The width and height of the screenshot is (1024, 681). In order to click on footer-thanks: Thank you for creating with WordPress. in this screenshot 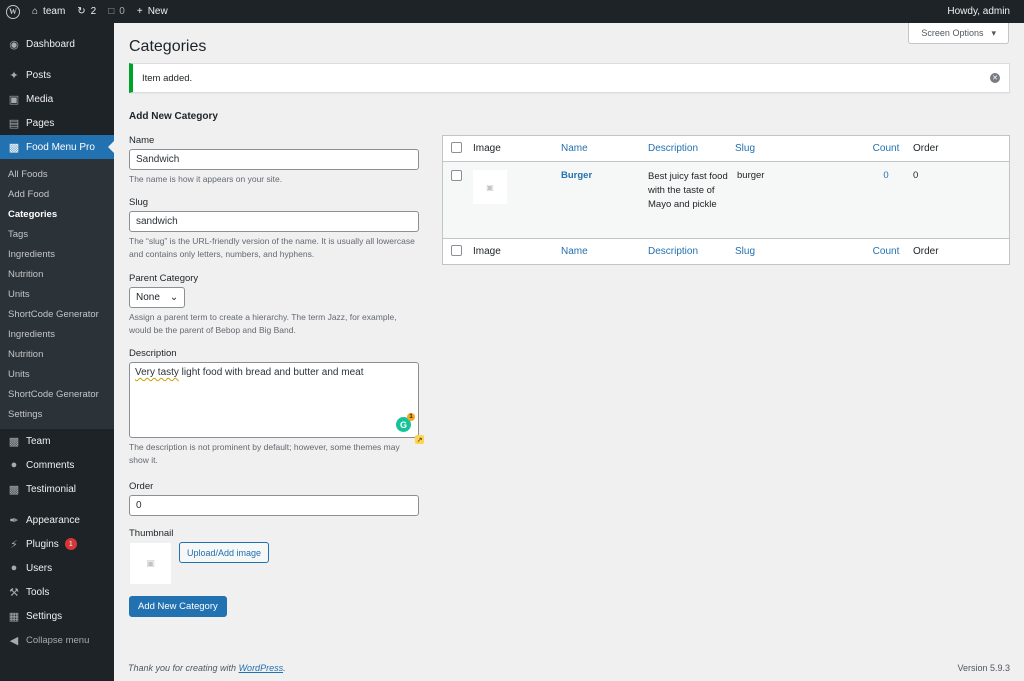, I will do `click(207, 668)`.